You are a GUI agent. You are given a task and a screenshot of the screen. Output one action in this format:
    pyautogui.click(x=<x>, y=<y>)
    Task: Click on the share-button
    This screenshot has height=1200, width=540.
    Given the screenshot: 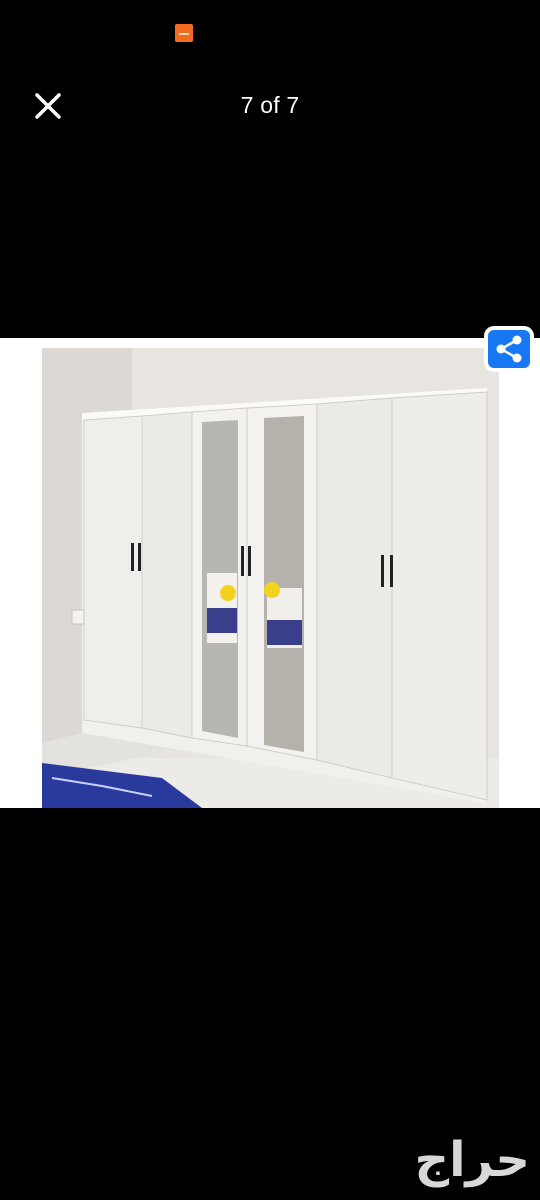 What is the action you would take?
    pyautogui.click(x=509, y=349)
    